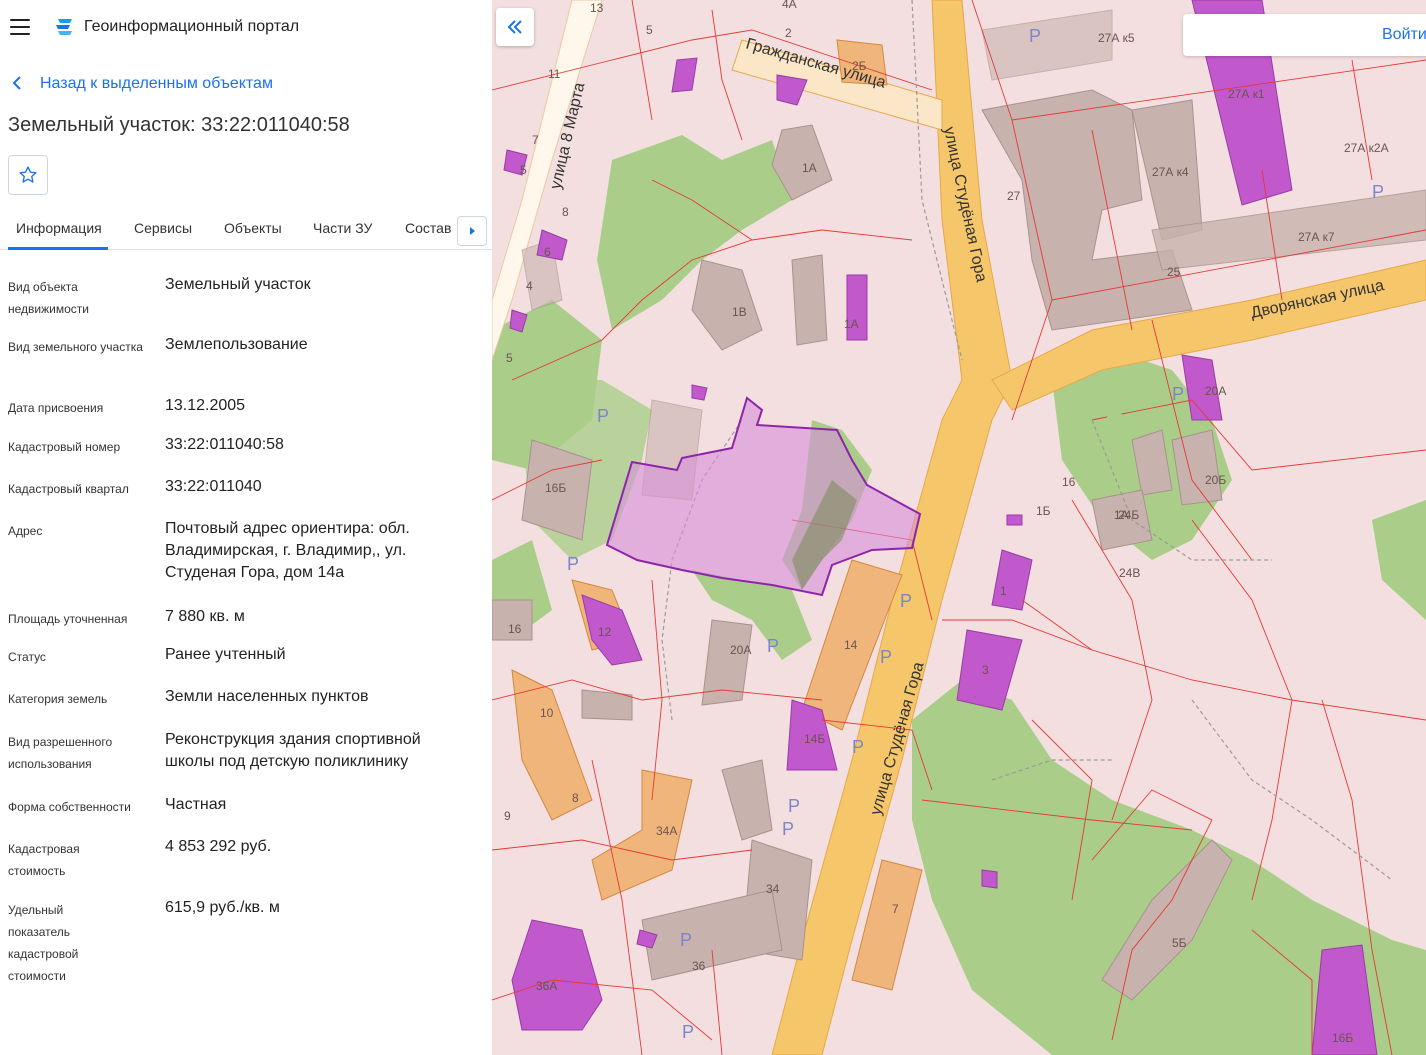 Image resolution: width=1426 pixels, height=1055 pixels. Describe the element at coordinates (58, 248) in the screenshot. I see `active-tab-indicator` at that location.